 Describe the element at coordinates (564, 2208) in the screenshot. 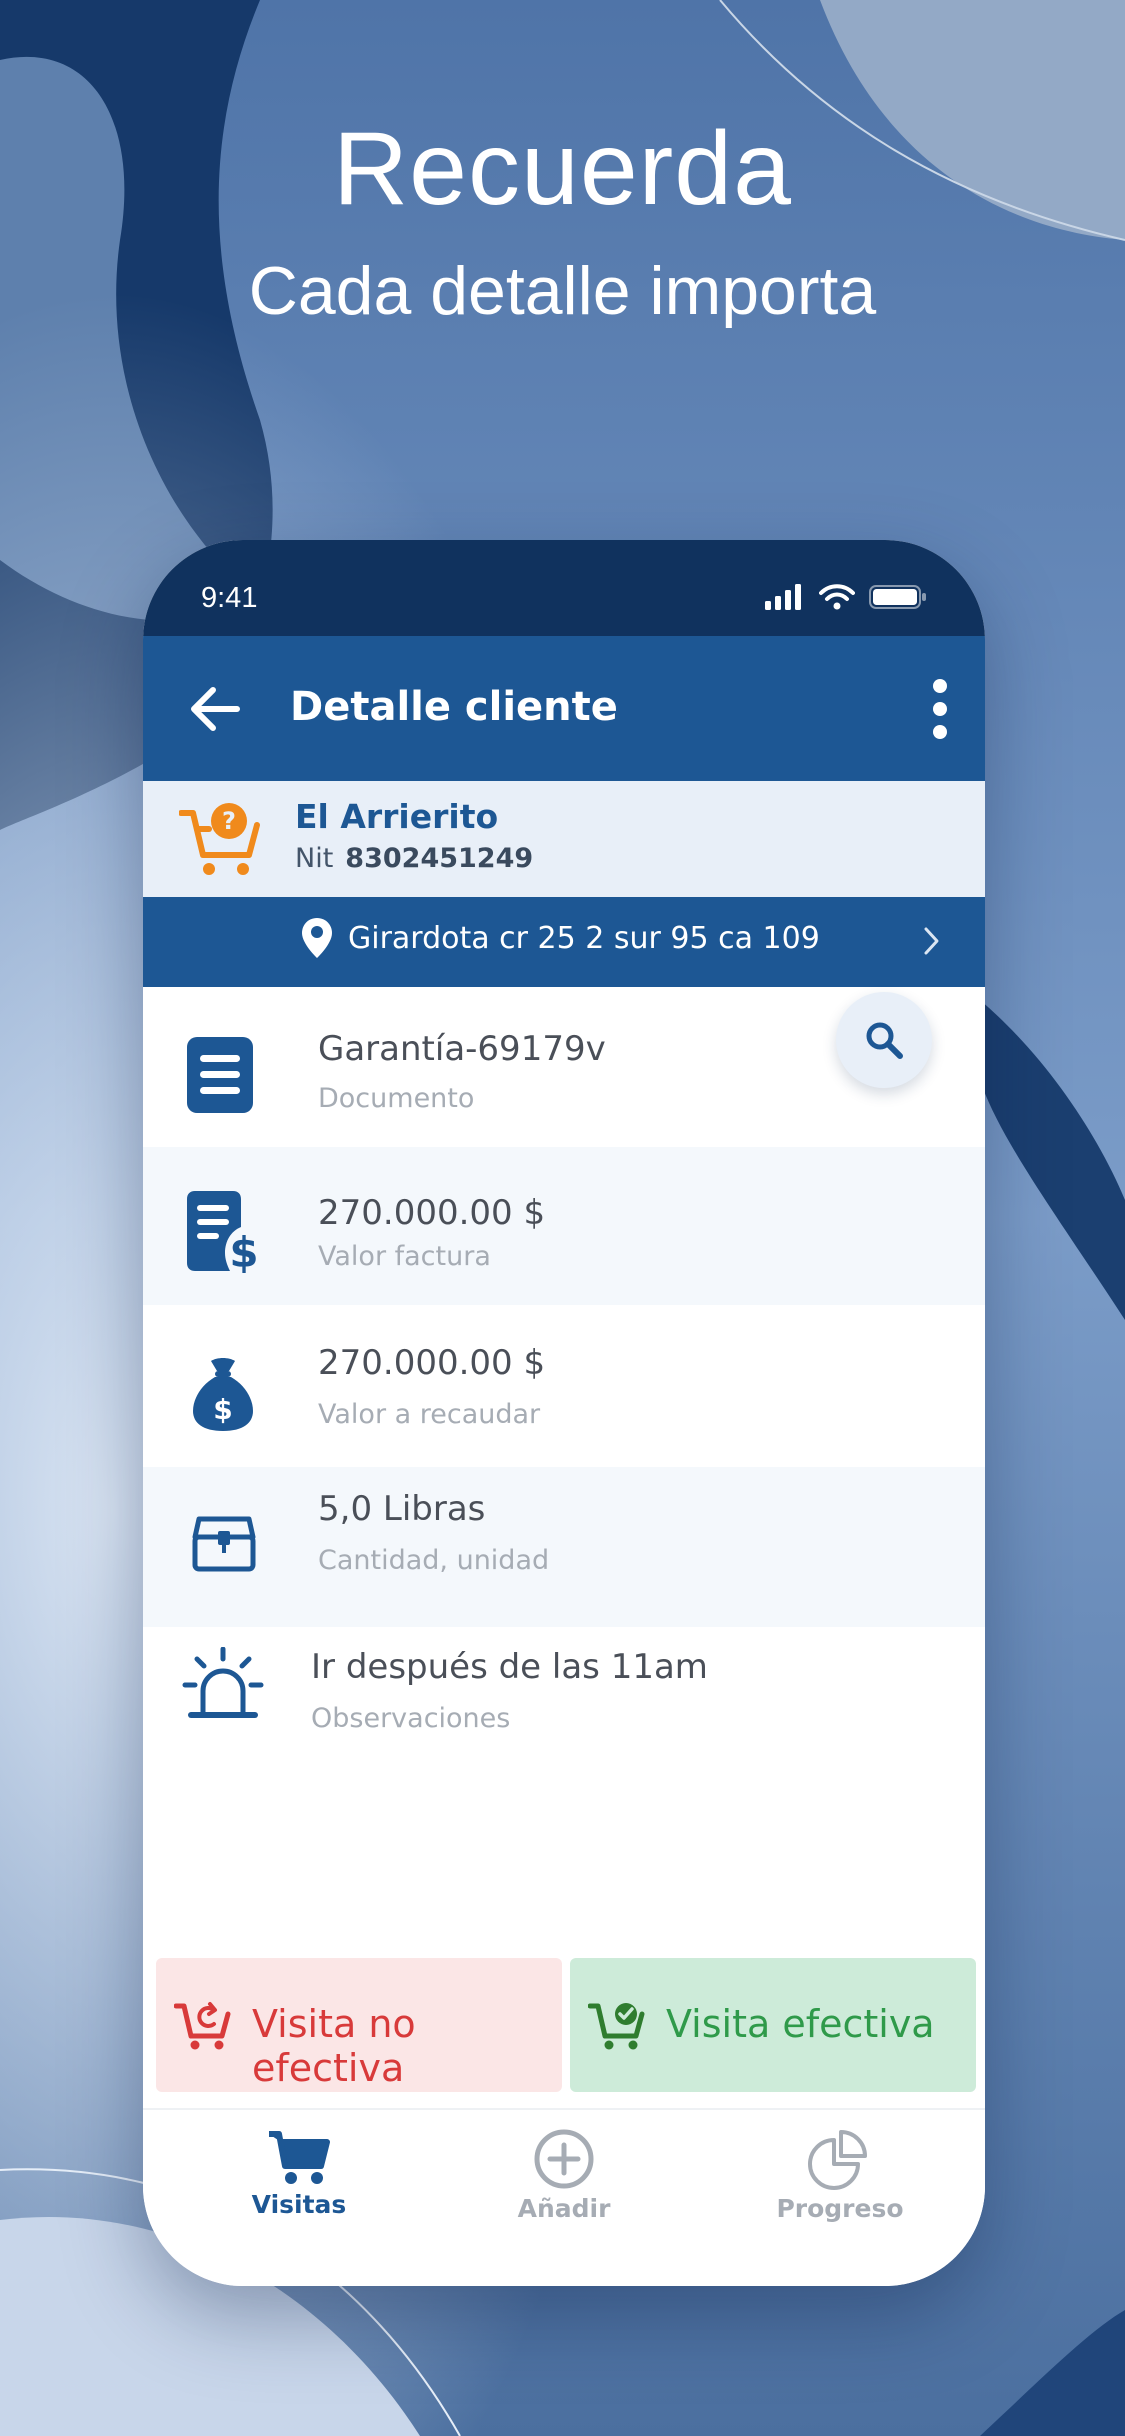

I see `nav-anadir-label: Añadir` at that location.